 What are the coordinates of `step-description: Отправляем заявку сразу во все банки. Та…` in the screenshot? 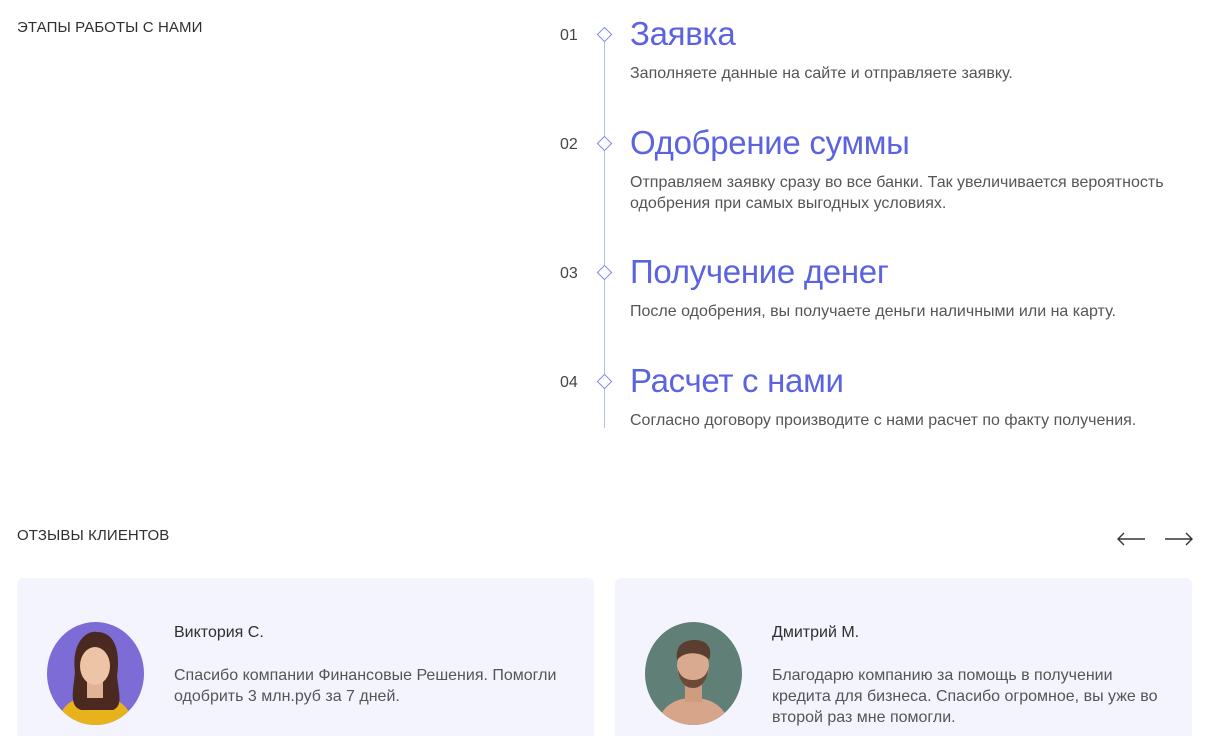 It's located at (897, 193).